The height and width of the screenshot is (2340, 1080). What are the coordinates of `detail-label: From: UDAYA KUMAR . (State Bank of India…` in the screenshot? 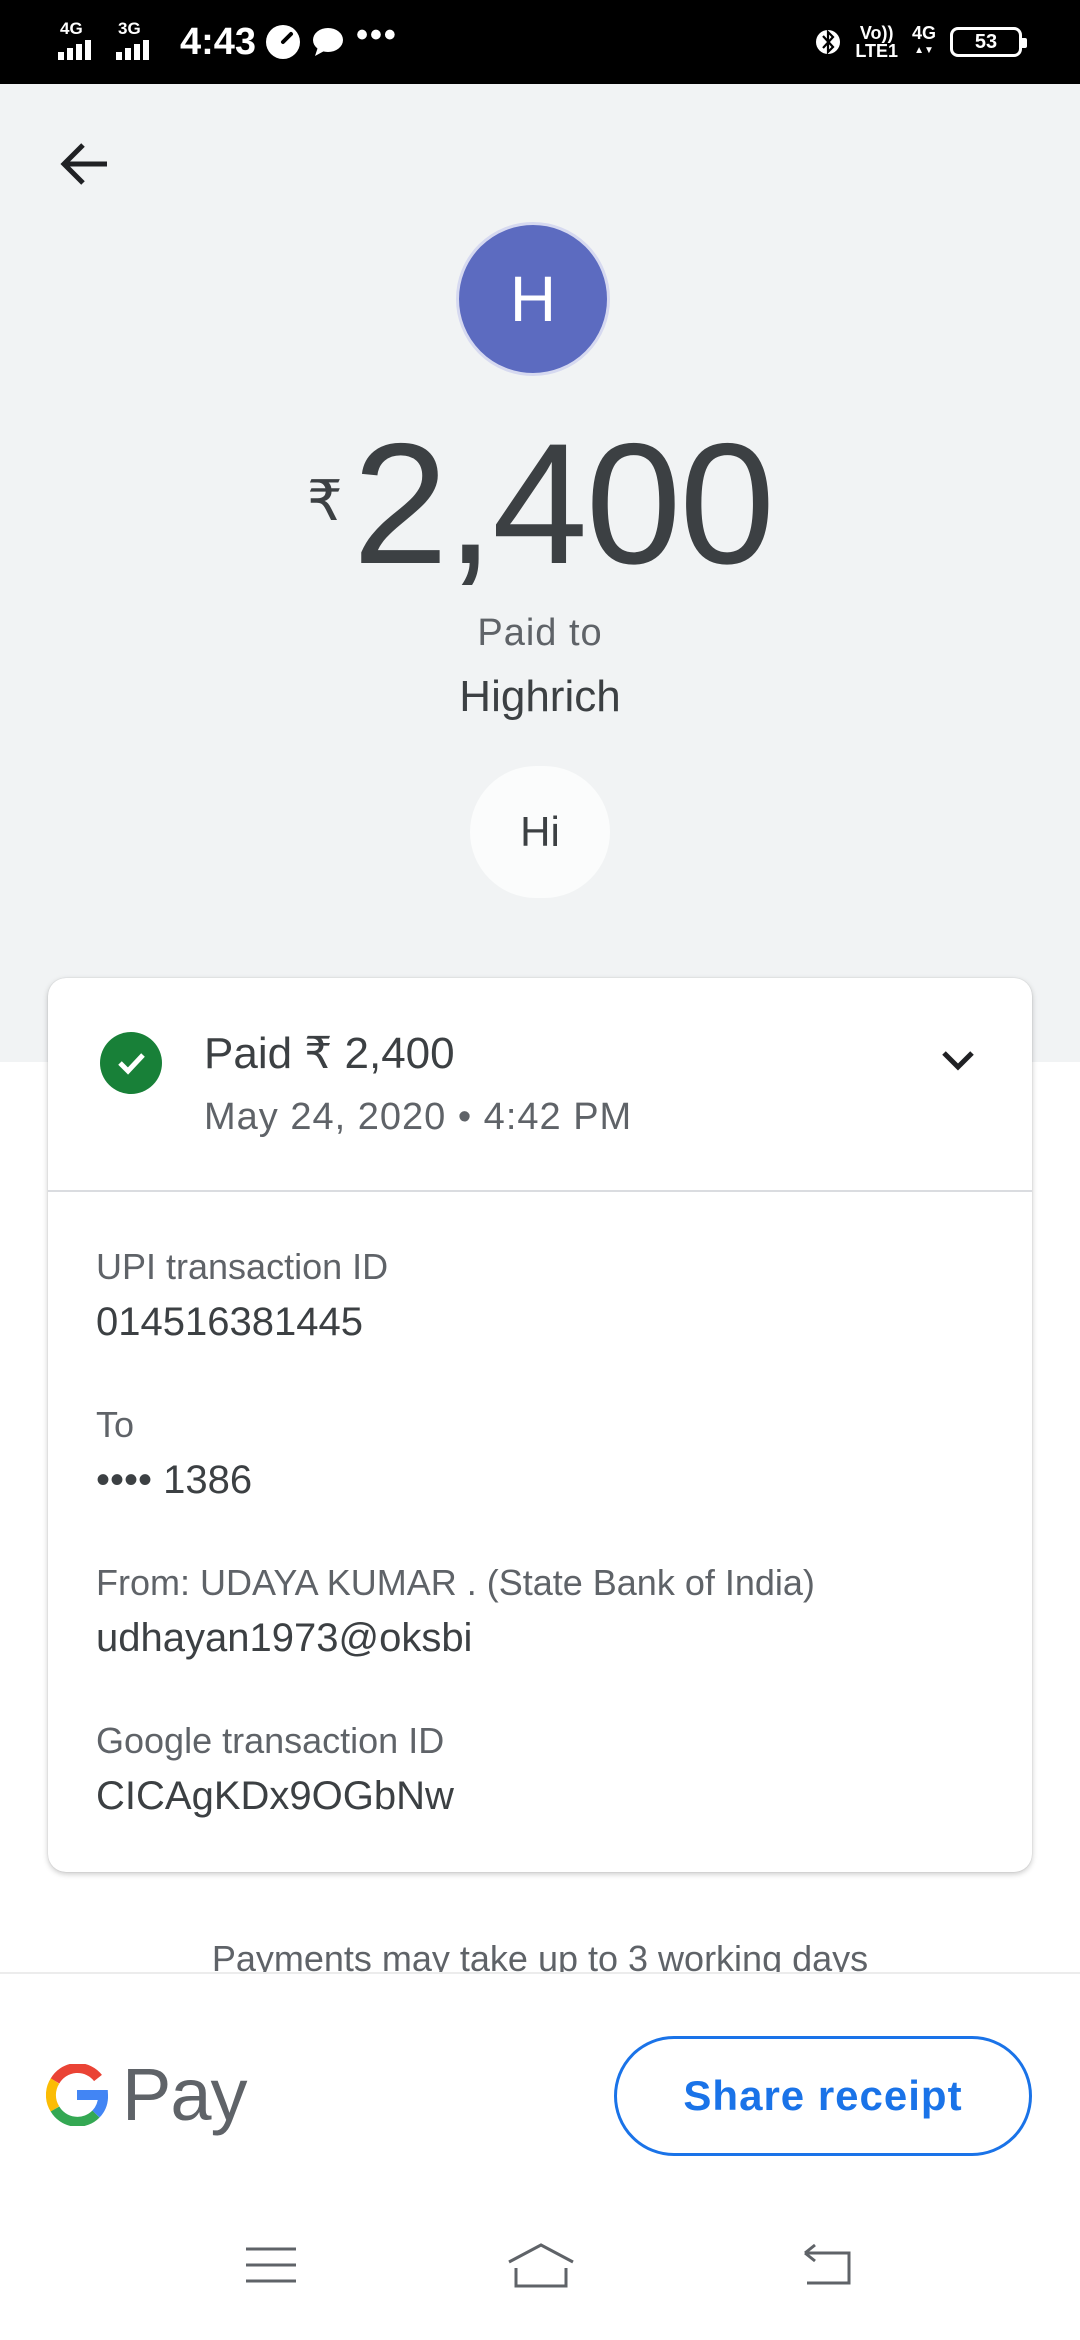 It's located at (455, 1582).